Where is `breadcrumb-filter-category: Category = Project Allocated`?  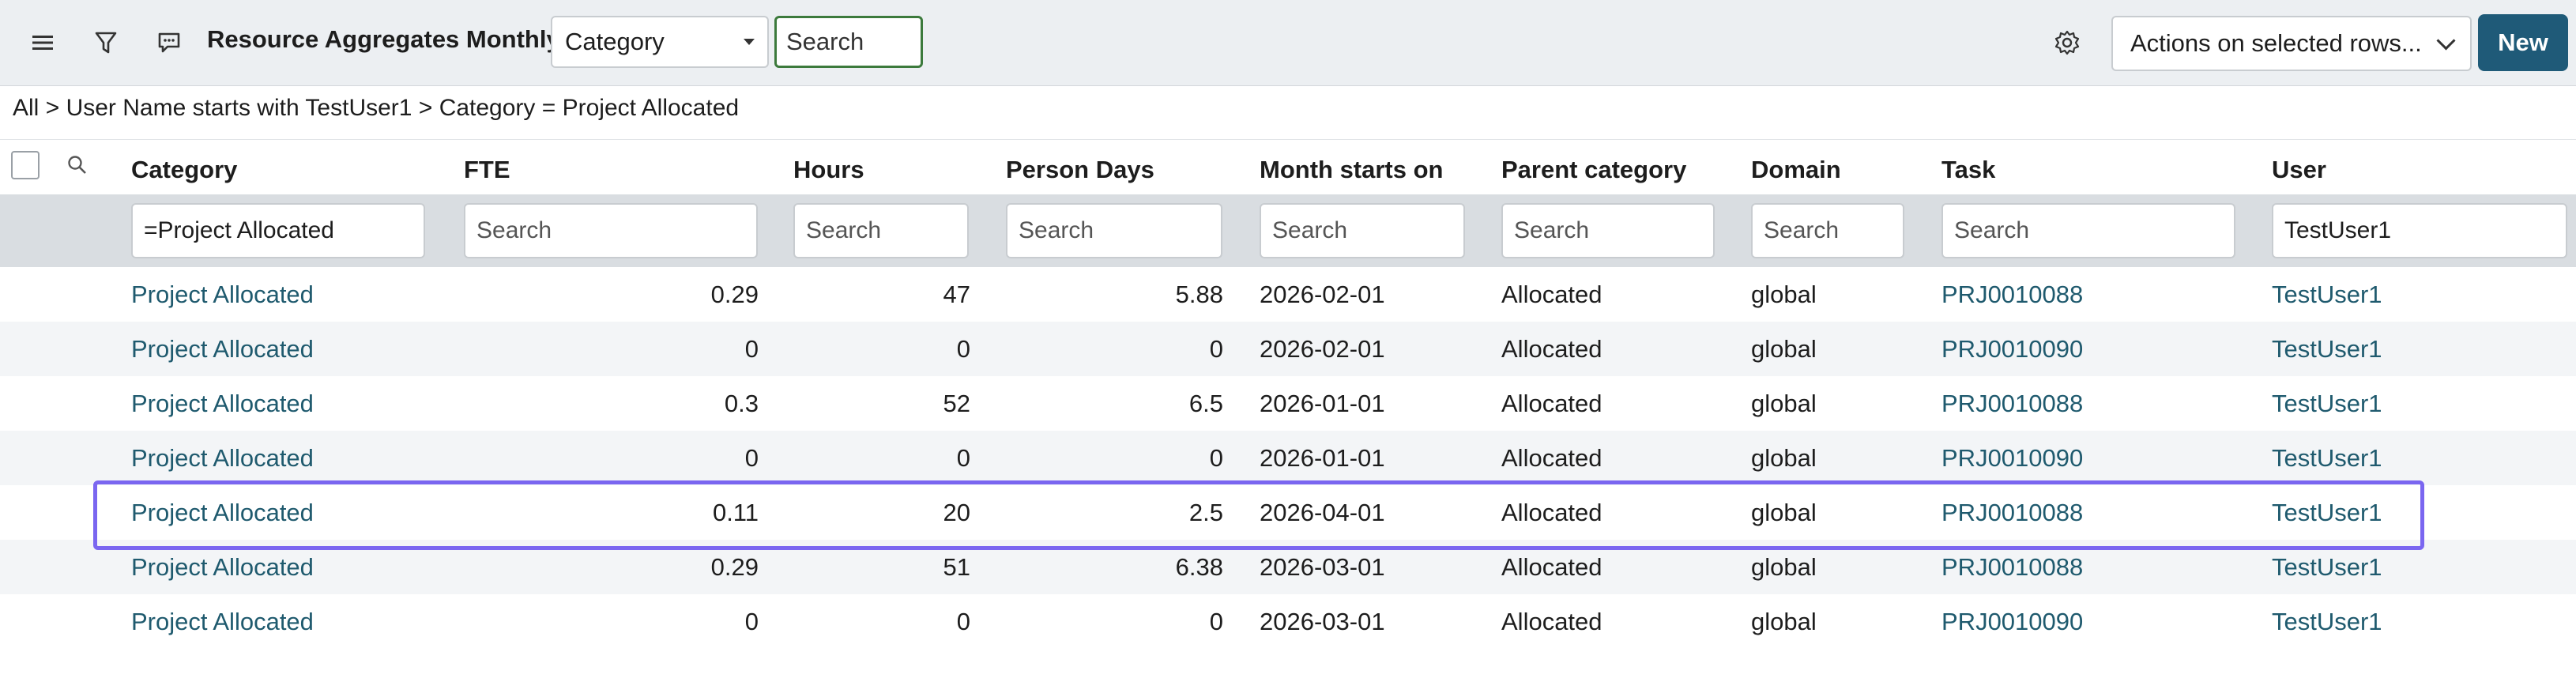 breadcrumb-filter-category: Category = Project Allocated is located at coordinates (589, 108).